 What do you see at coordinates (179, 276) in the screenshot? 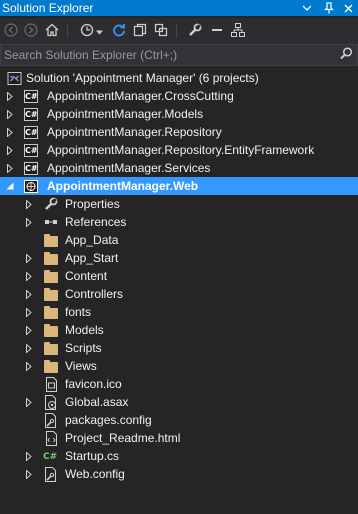
I see `tree-node-folder: Content` at bounding box center [179, 276].